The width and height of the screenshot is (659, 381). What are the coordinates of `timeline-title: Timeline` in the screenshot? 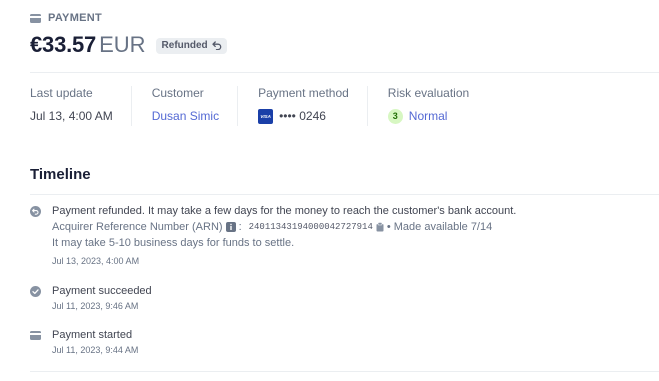 It's located at (60, 174).